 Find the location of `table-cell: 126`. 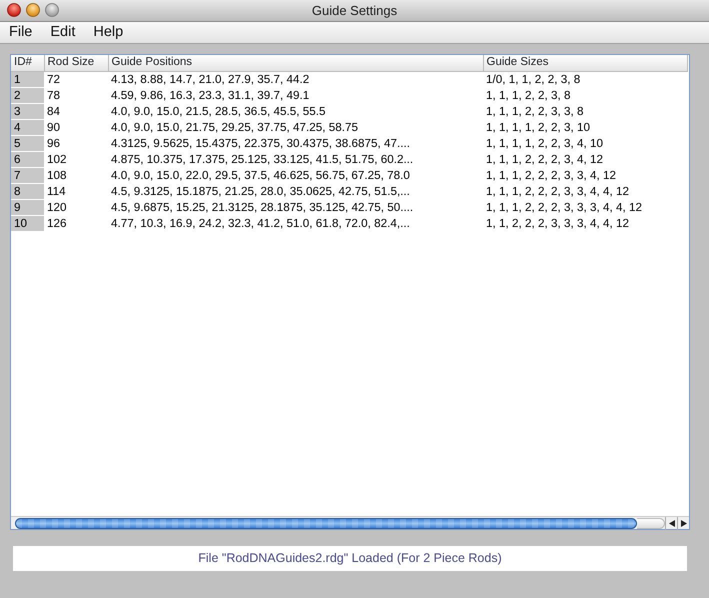

table-cell: 126 is located at coordinates (76, 223).